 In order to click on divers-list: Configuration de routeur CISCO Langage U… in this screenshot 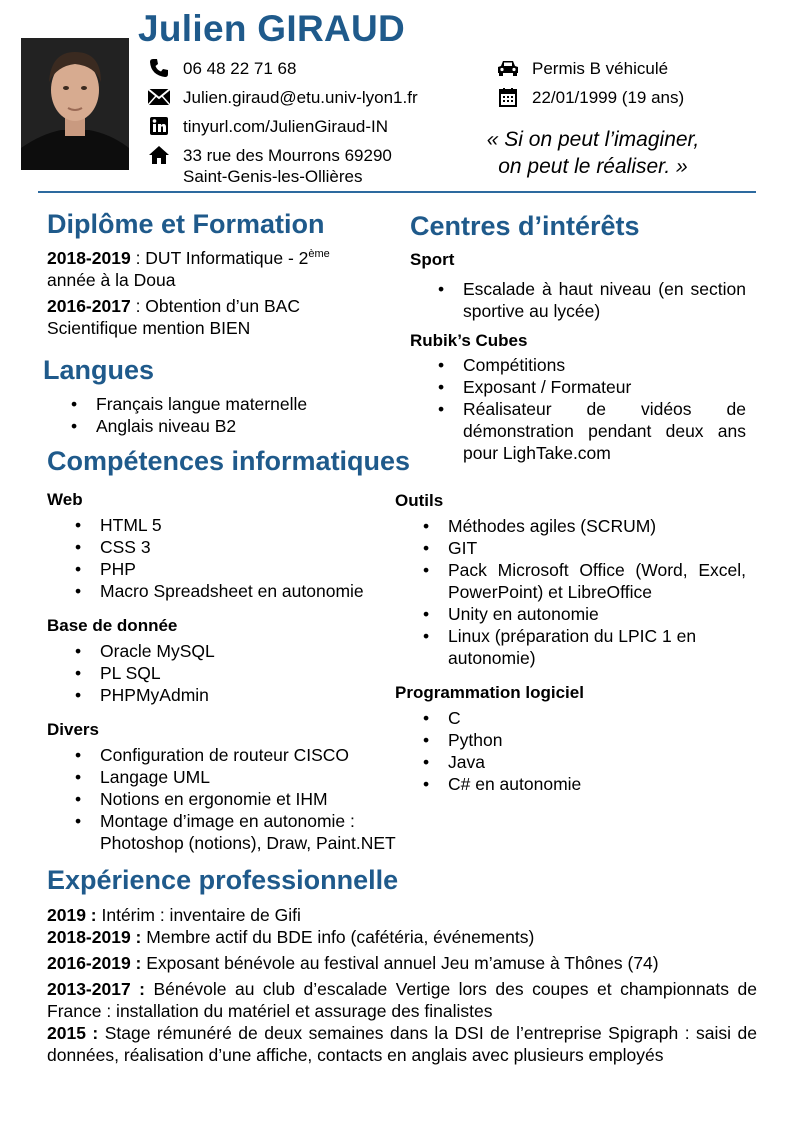, I will do `click(235, 799)`.